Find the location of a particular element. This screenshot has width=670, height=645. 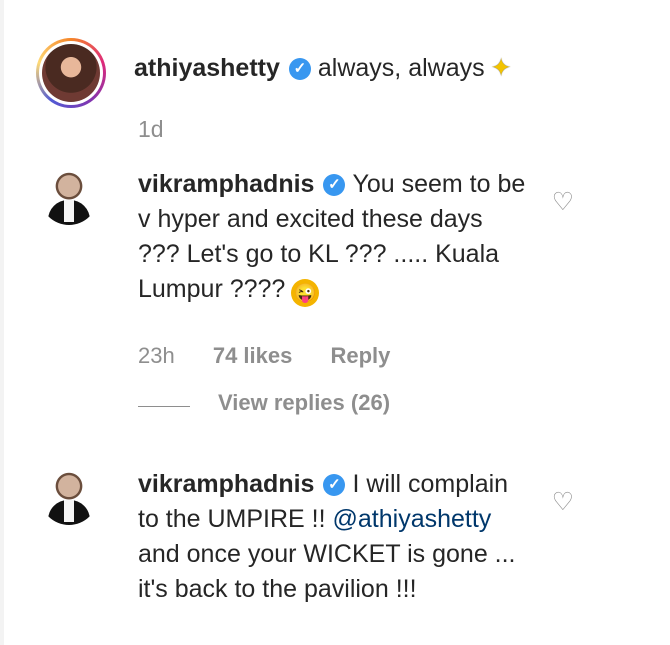

reply-timestamp: 23h is located at coordinates (156, 355).